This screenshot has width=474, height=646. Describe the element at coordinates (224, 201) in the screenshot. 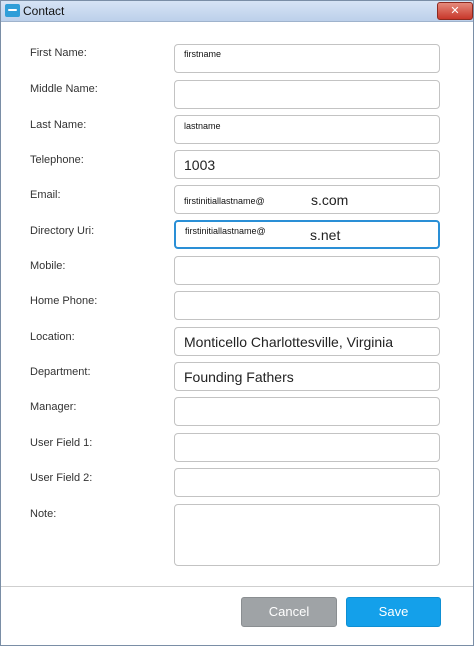

I see `email-value-start: firstinitiallastname@` at that location.